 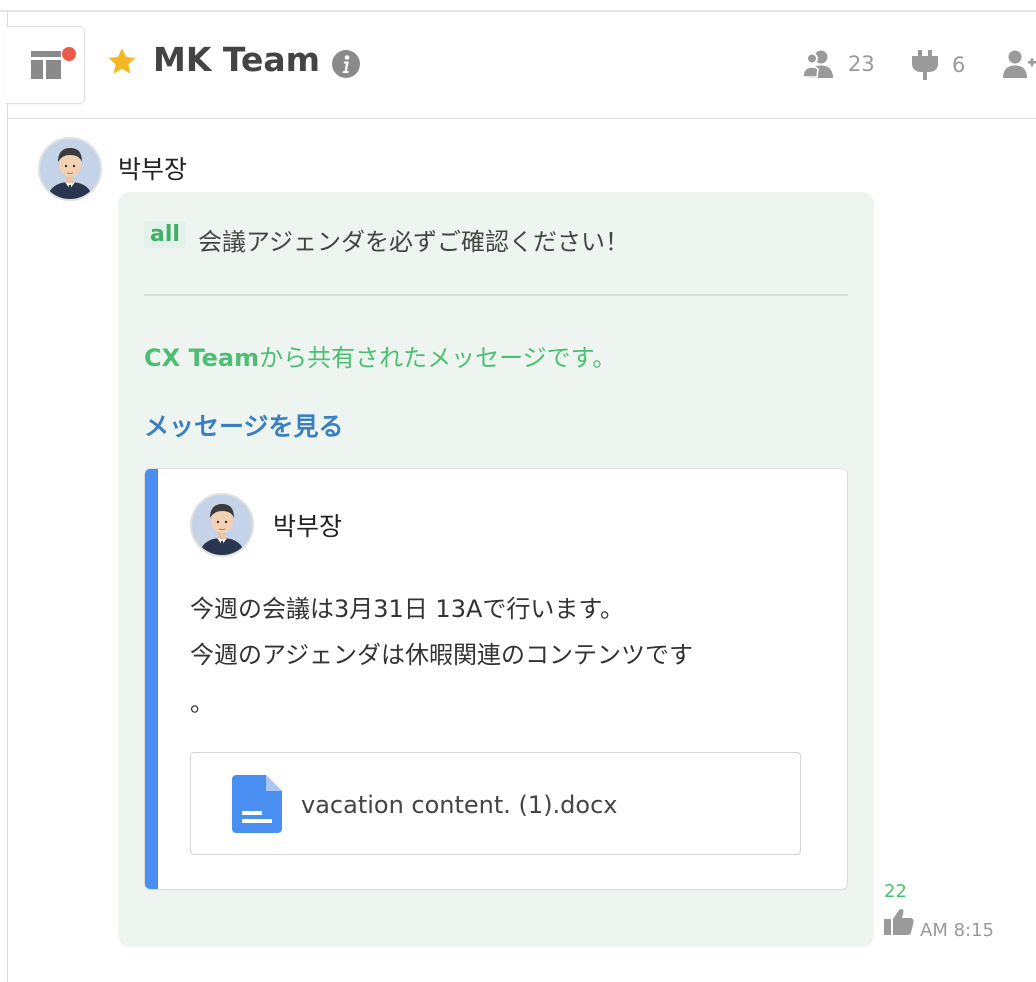 What do you see at coordinates (839, 64) in the screenshot?
I see `members-stat: 23` at bounding box center [839, 64].